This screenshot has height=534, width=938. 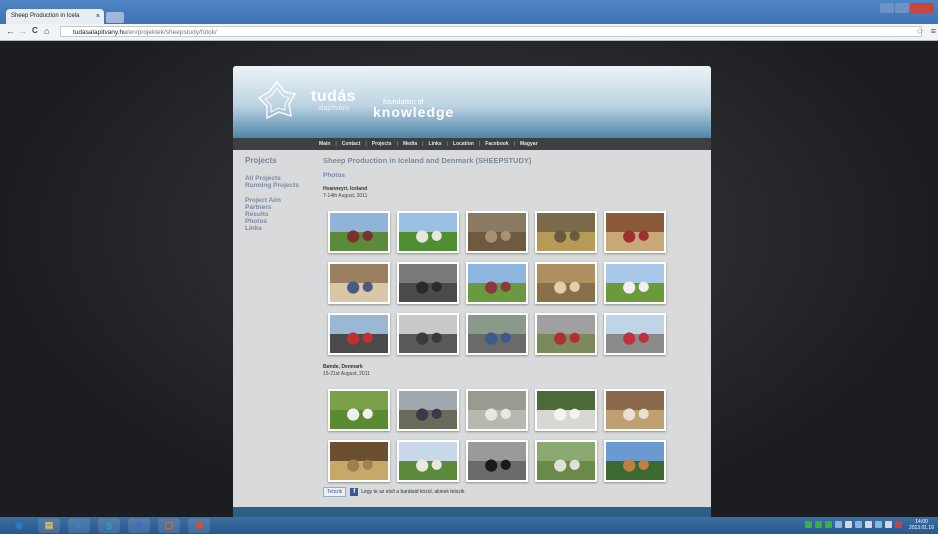 What do you see at coordinates (45, 16) in the screenshot?
I see `tab-title: Sheep Production in Icela` at bounding box center [45, 16].